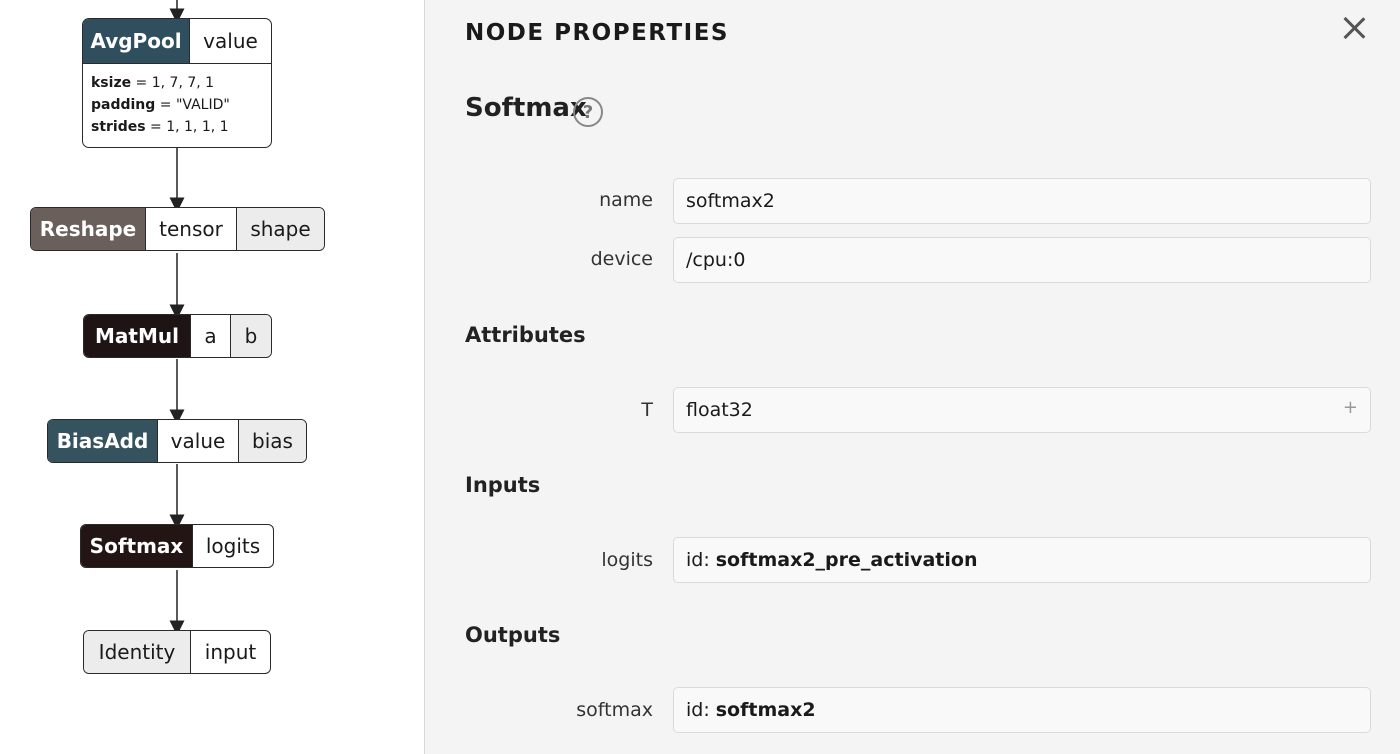 Image resolution: width=1400 pixels, height=754 pixels. I want to click on node-biasadd: BiasAdd value bias, so click(177, 441).